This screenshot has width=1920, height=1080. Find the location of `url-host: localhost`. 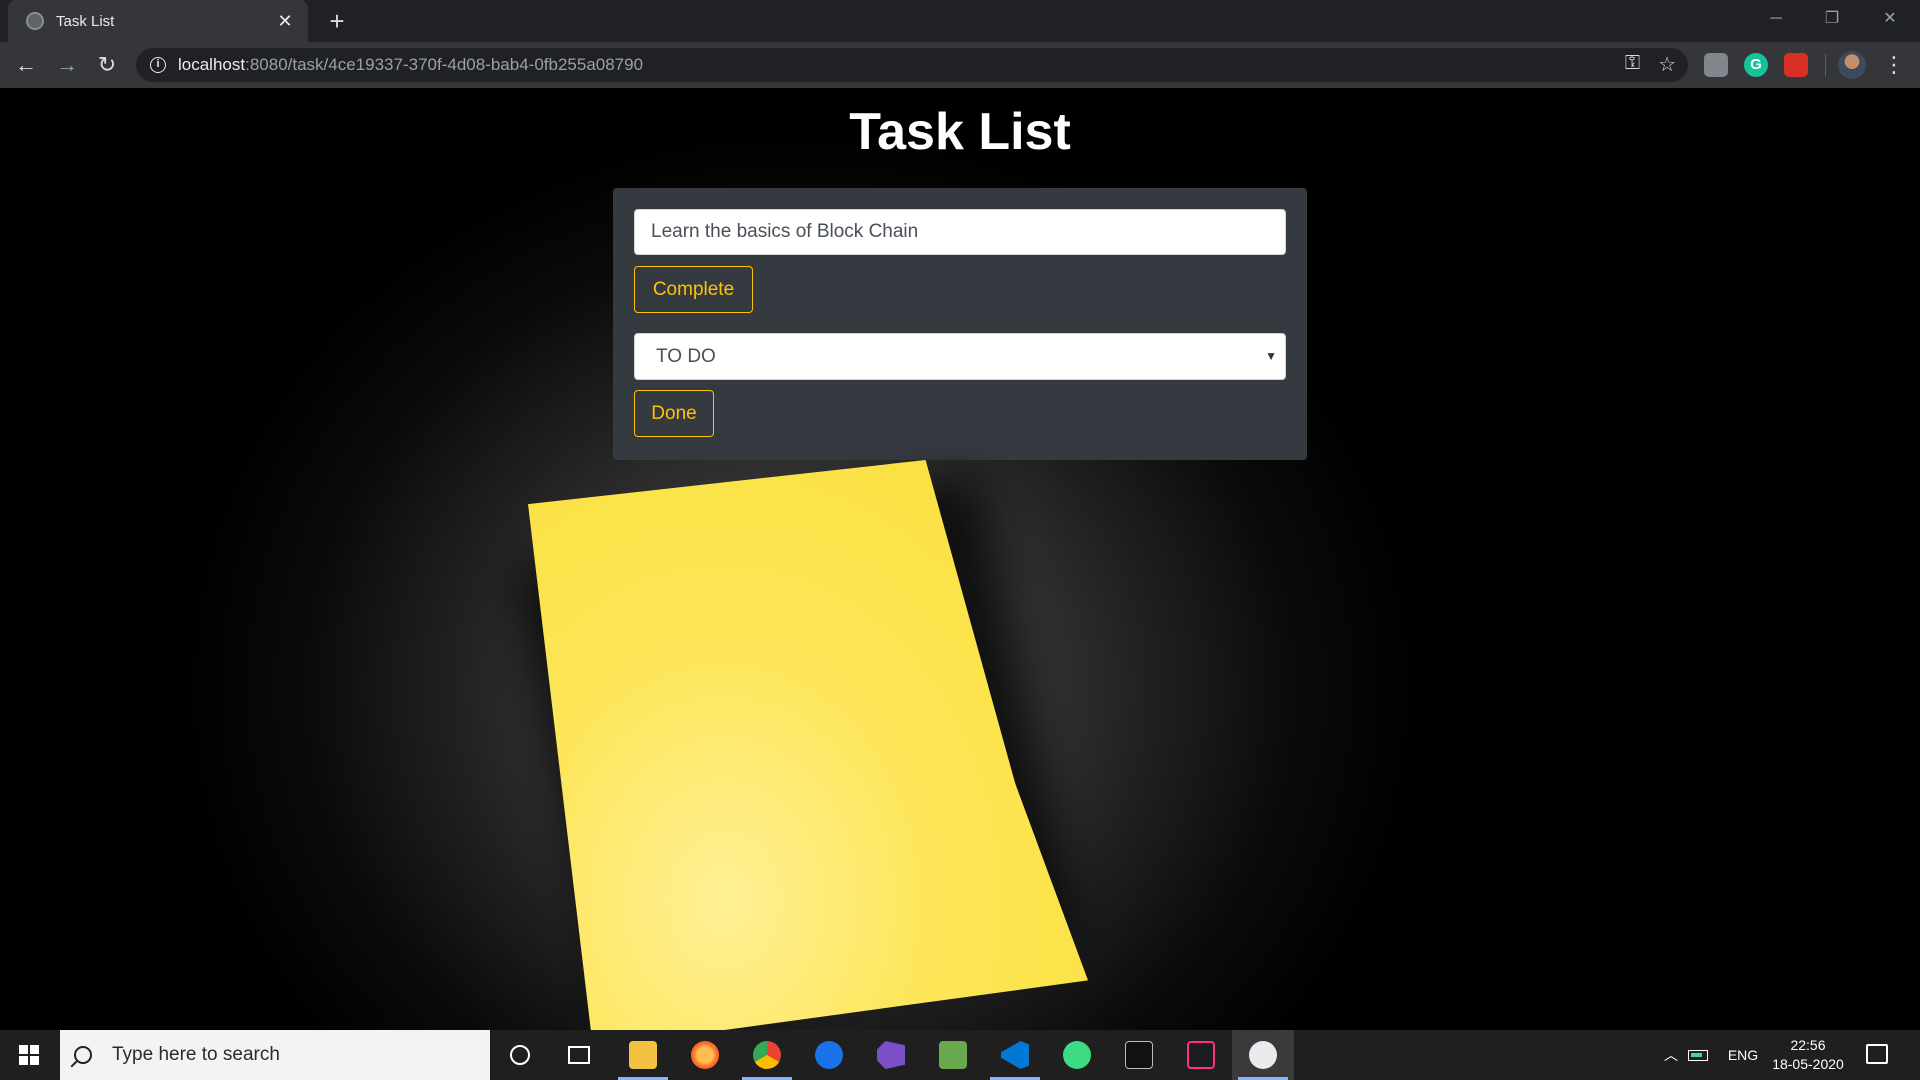

url-host: localhost is located at coordinates (212, 64).